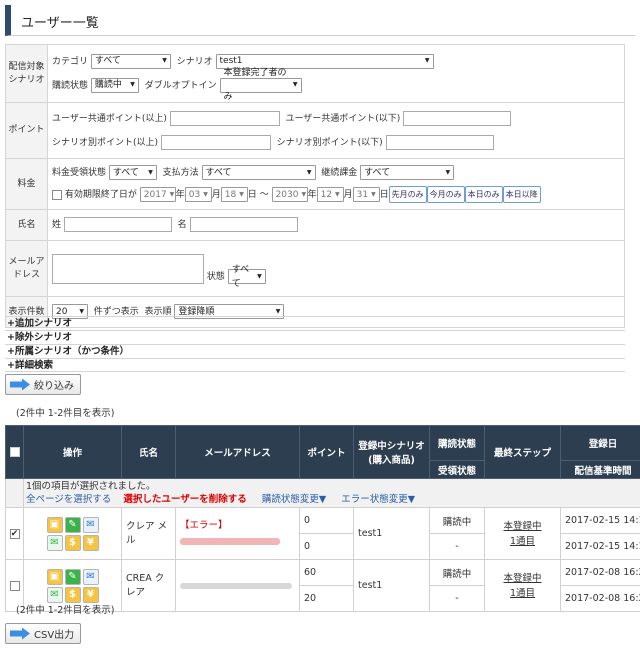 This screenshot has width=640, height=665. I want to click on csv-export-button: CSV出力, so click(43, 633).